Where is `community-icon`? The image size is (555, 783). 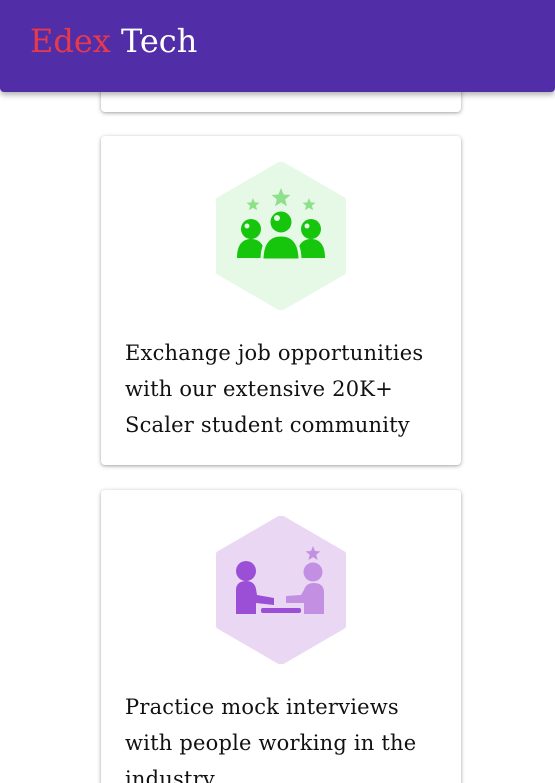
community-icon is located at coordinates (281, 236).